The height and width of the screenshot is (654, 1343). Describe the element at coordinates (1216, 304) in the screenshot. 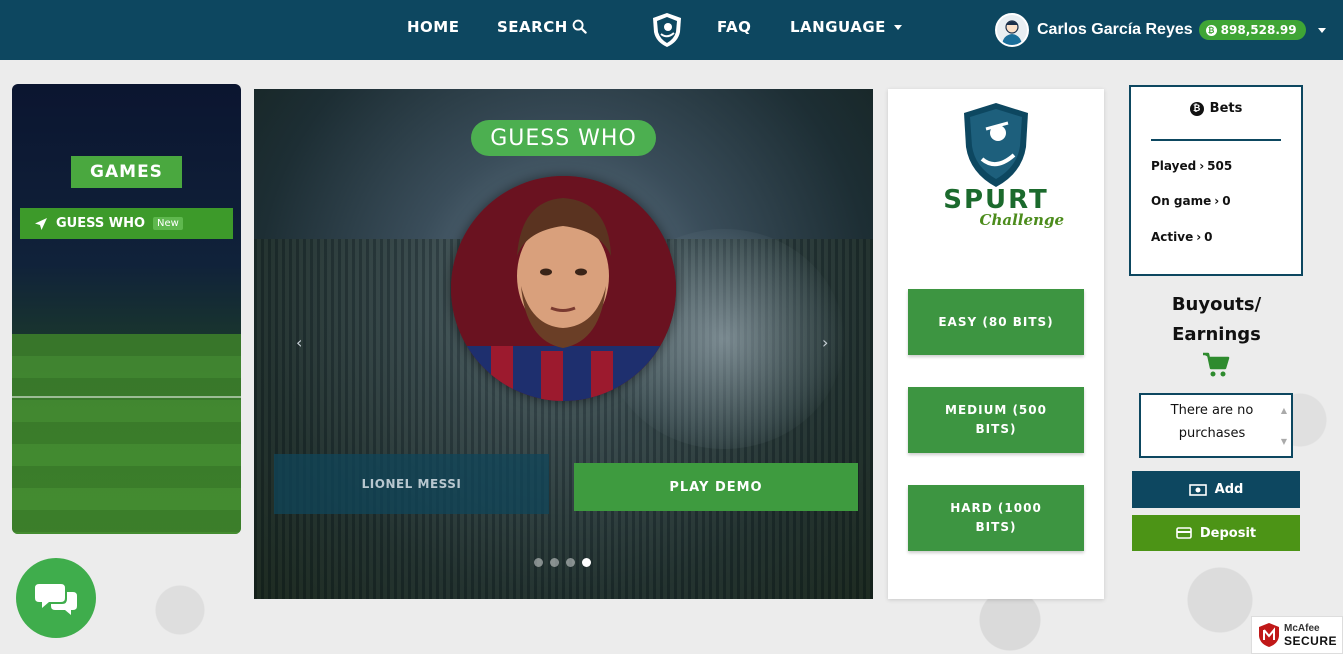

I see `buyouts-line1: Buyouts/` at that location.